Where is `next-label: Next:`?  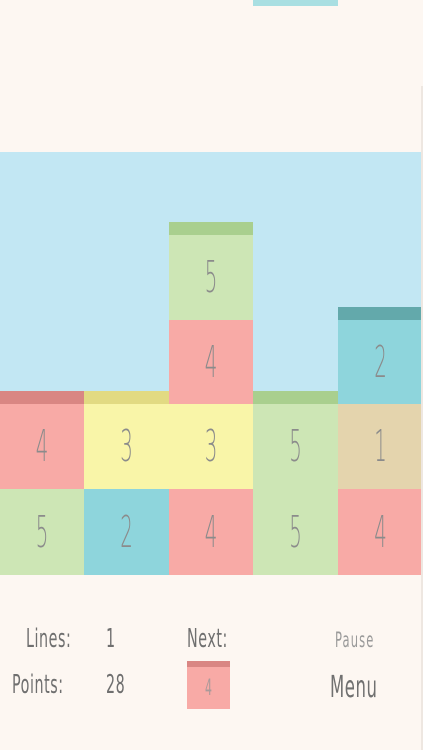
next-label: Next: is located at coordinates (207, 639).